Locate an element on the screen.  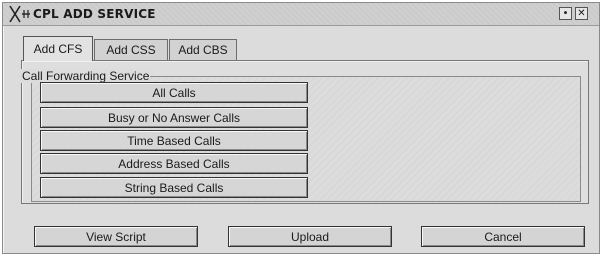
window-title: CPL ADD SERVICE is located at coordinates (94, 14).